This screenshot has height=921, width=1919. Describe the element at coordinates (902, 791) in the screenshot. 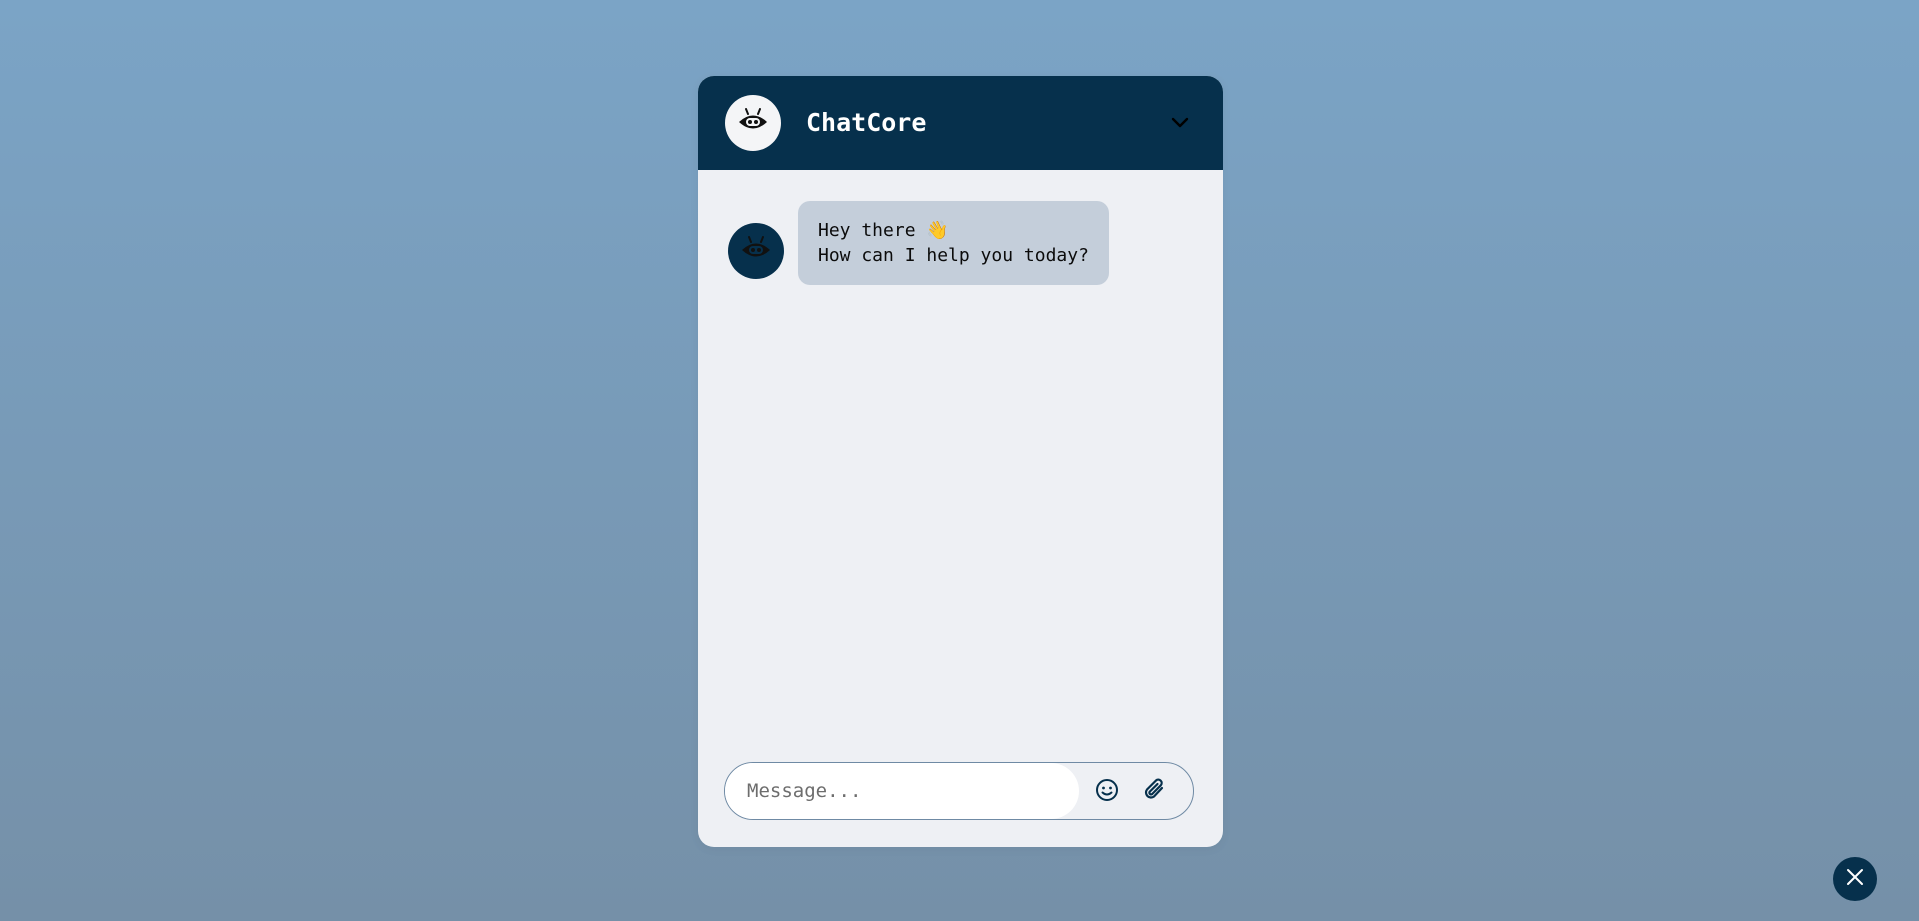

I see `message-input` at that location.